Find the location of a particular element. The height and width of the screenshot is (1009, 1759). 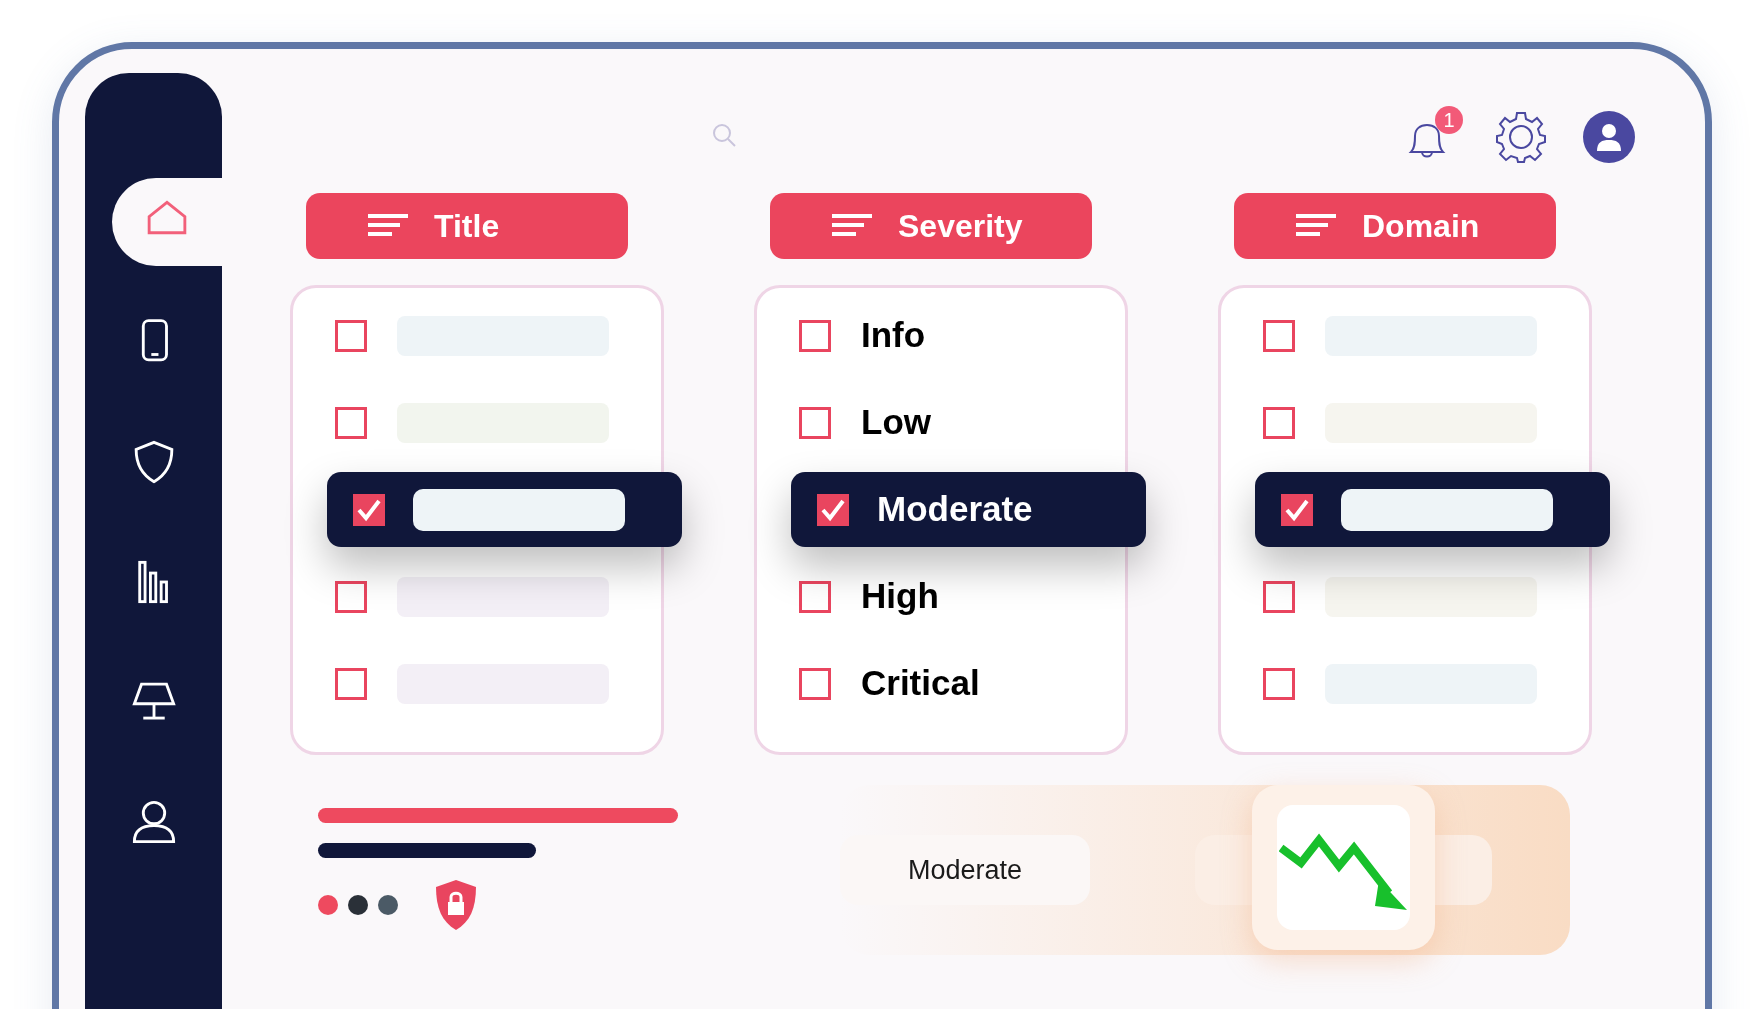

option-row: Info is located at coordinates (941, 335).